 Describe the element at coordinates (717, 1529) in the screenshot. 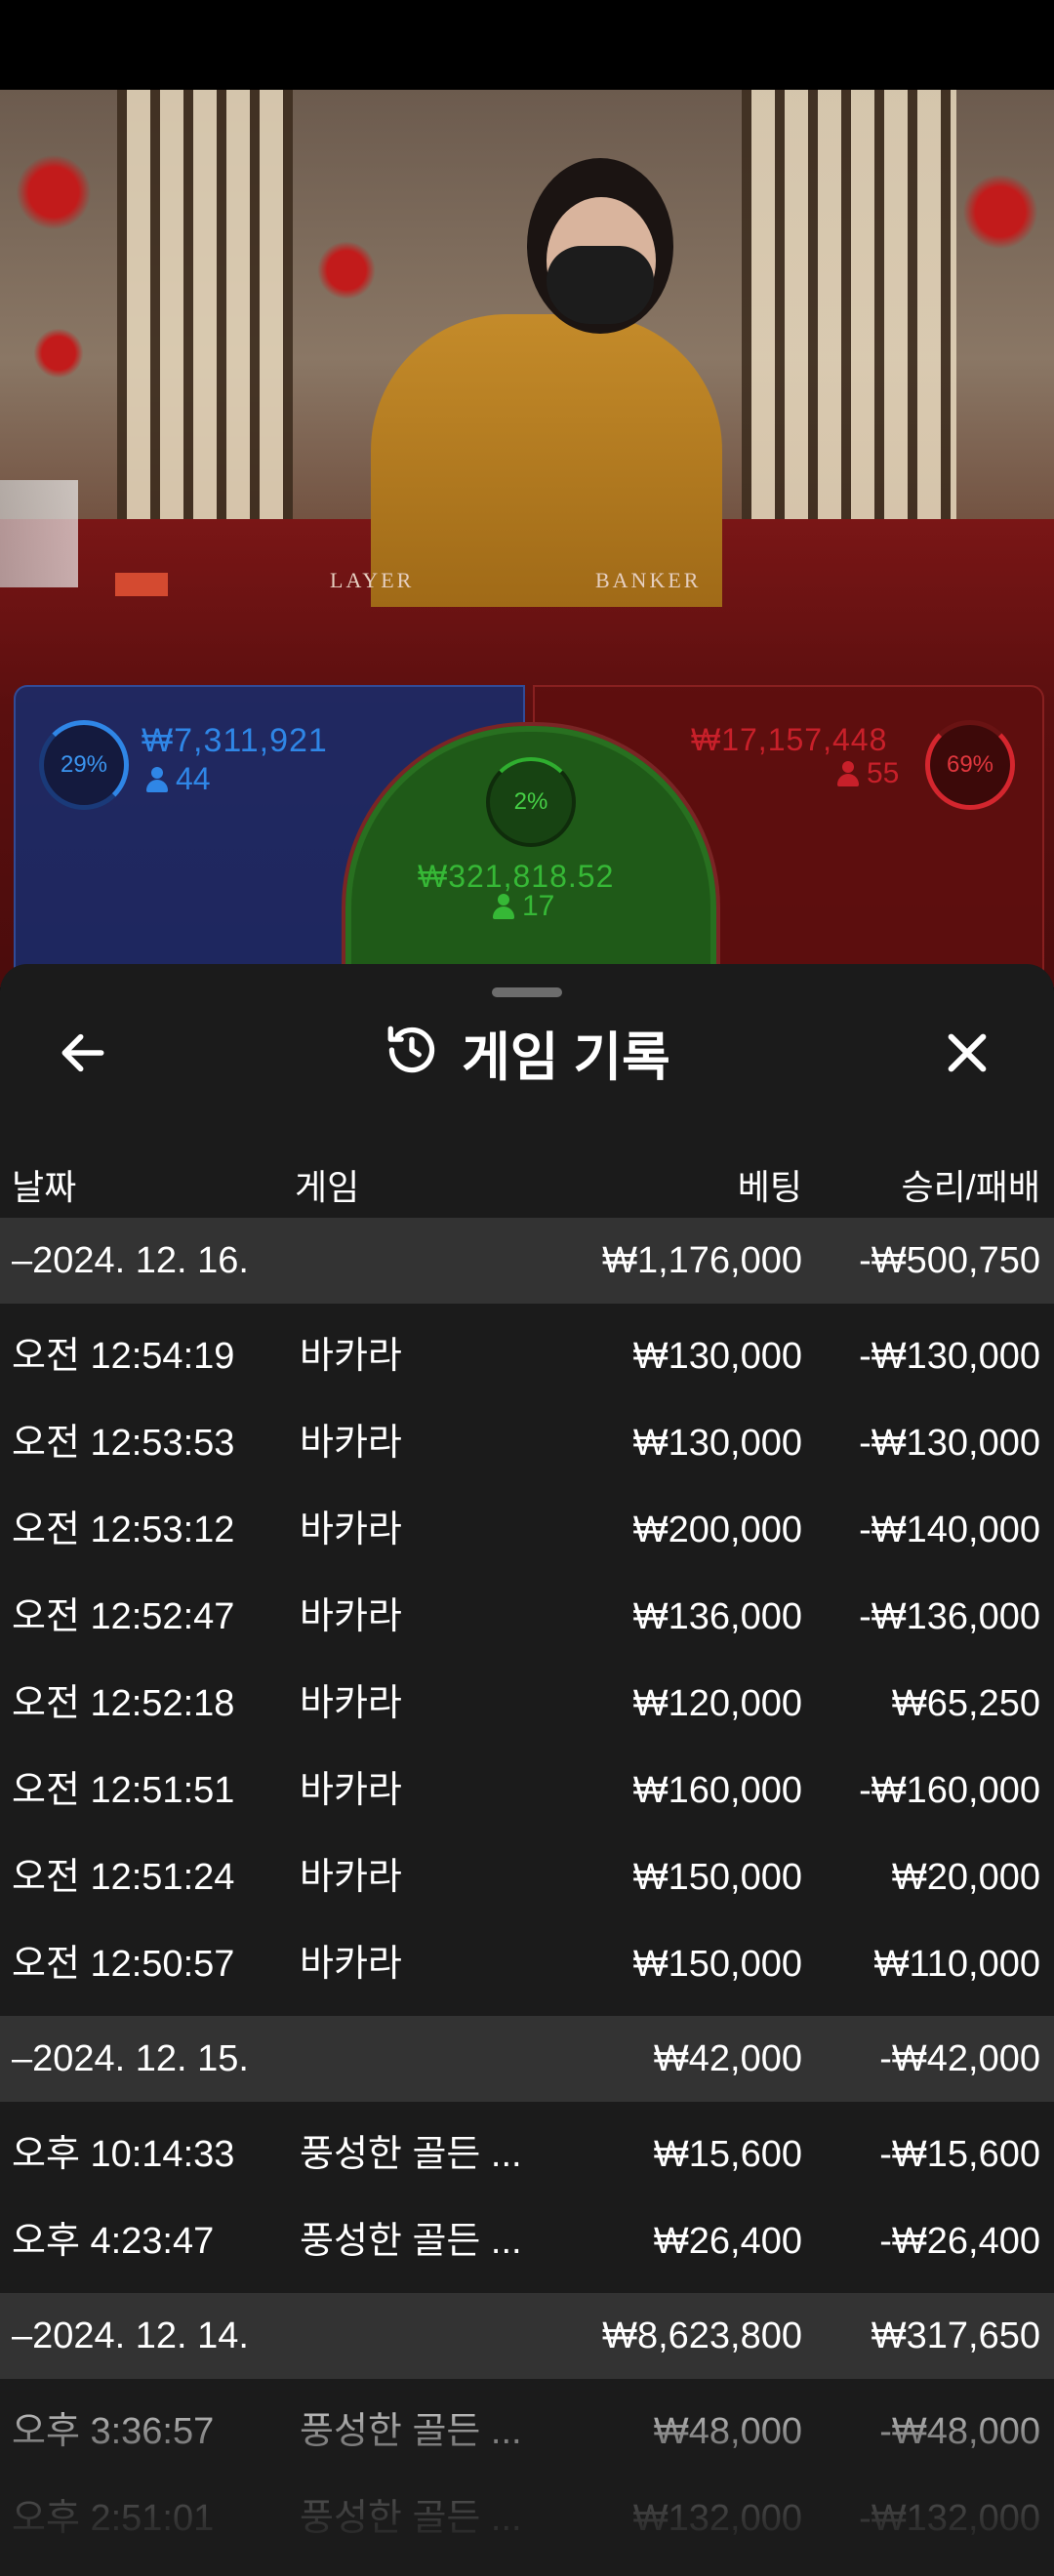

I see `row-bet: ₩200,000` at that location.